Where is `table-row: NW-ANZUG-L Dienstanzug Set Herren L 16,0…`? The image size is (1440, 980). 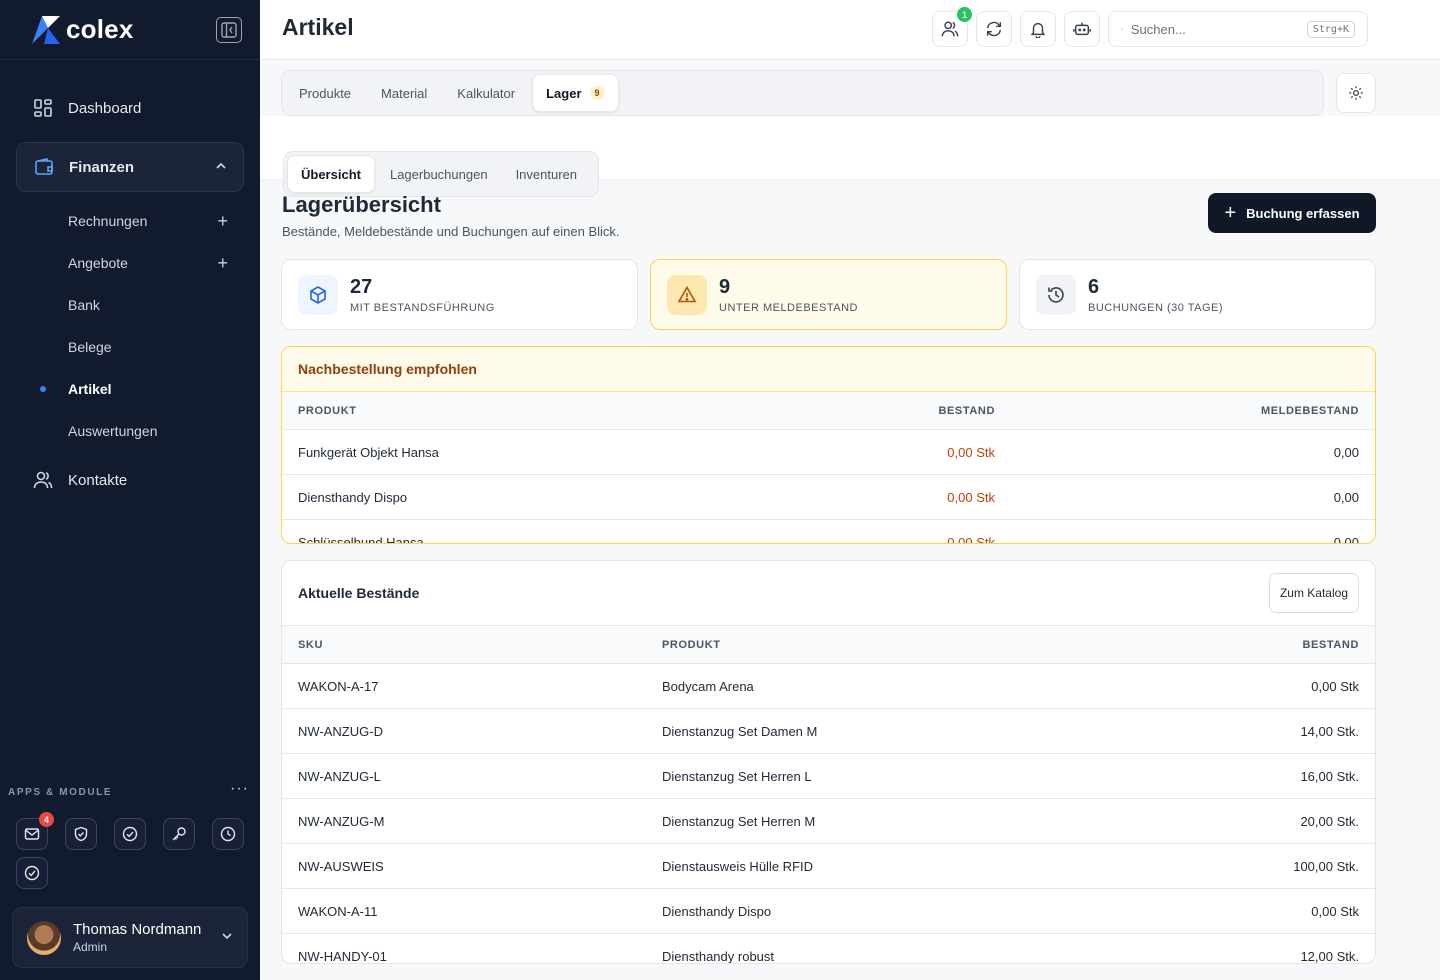
table-row: NW-ANZUG-L Dienstanzug Set Herren L 16,0… is located at coordinates (828, 776).